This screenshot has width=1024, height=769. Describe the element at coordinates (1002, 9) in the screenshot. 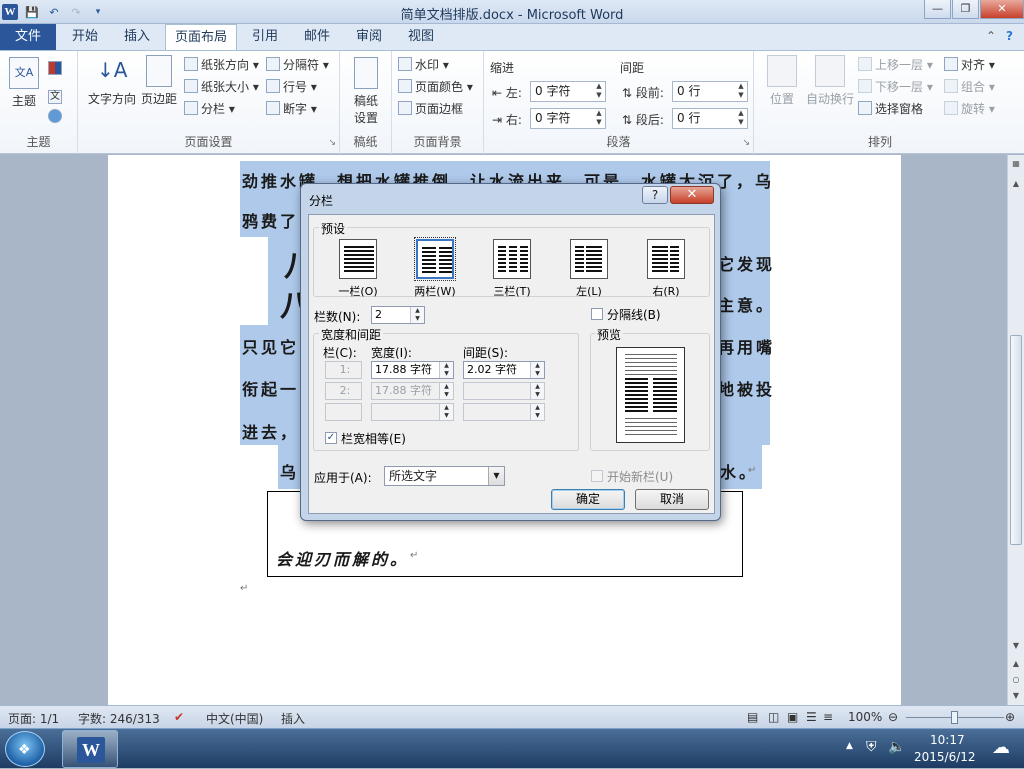

I see `close-window-button: ✕` at that location.